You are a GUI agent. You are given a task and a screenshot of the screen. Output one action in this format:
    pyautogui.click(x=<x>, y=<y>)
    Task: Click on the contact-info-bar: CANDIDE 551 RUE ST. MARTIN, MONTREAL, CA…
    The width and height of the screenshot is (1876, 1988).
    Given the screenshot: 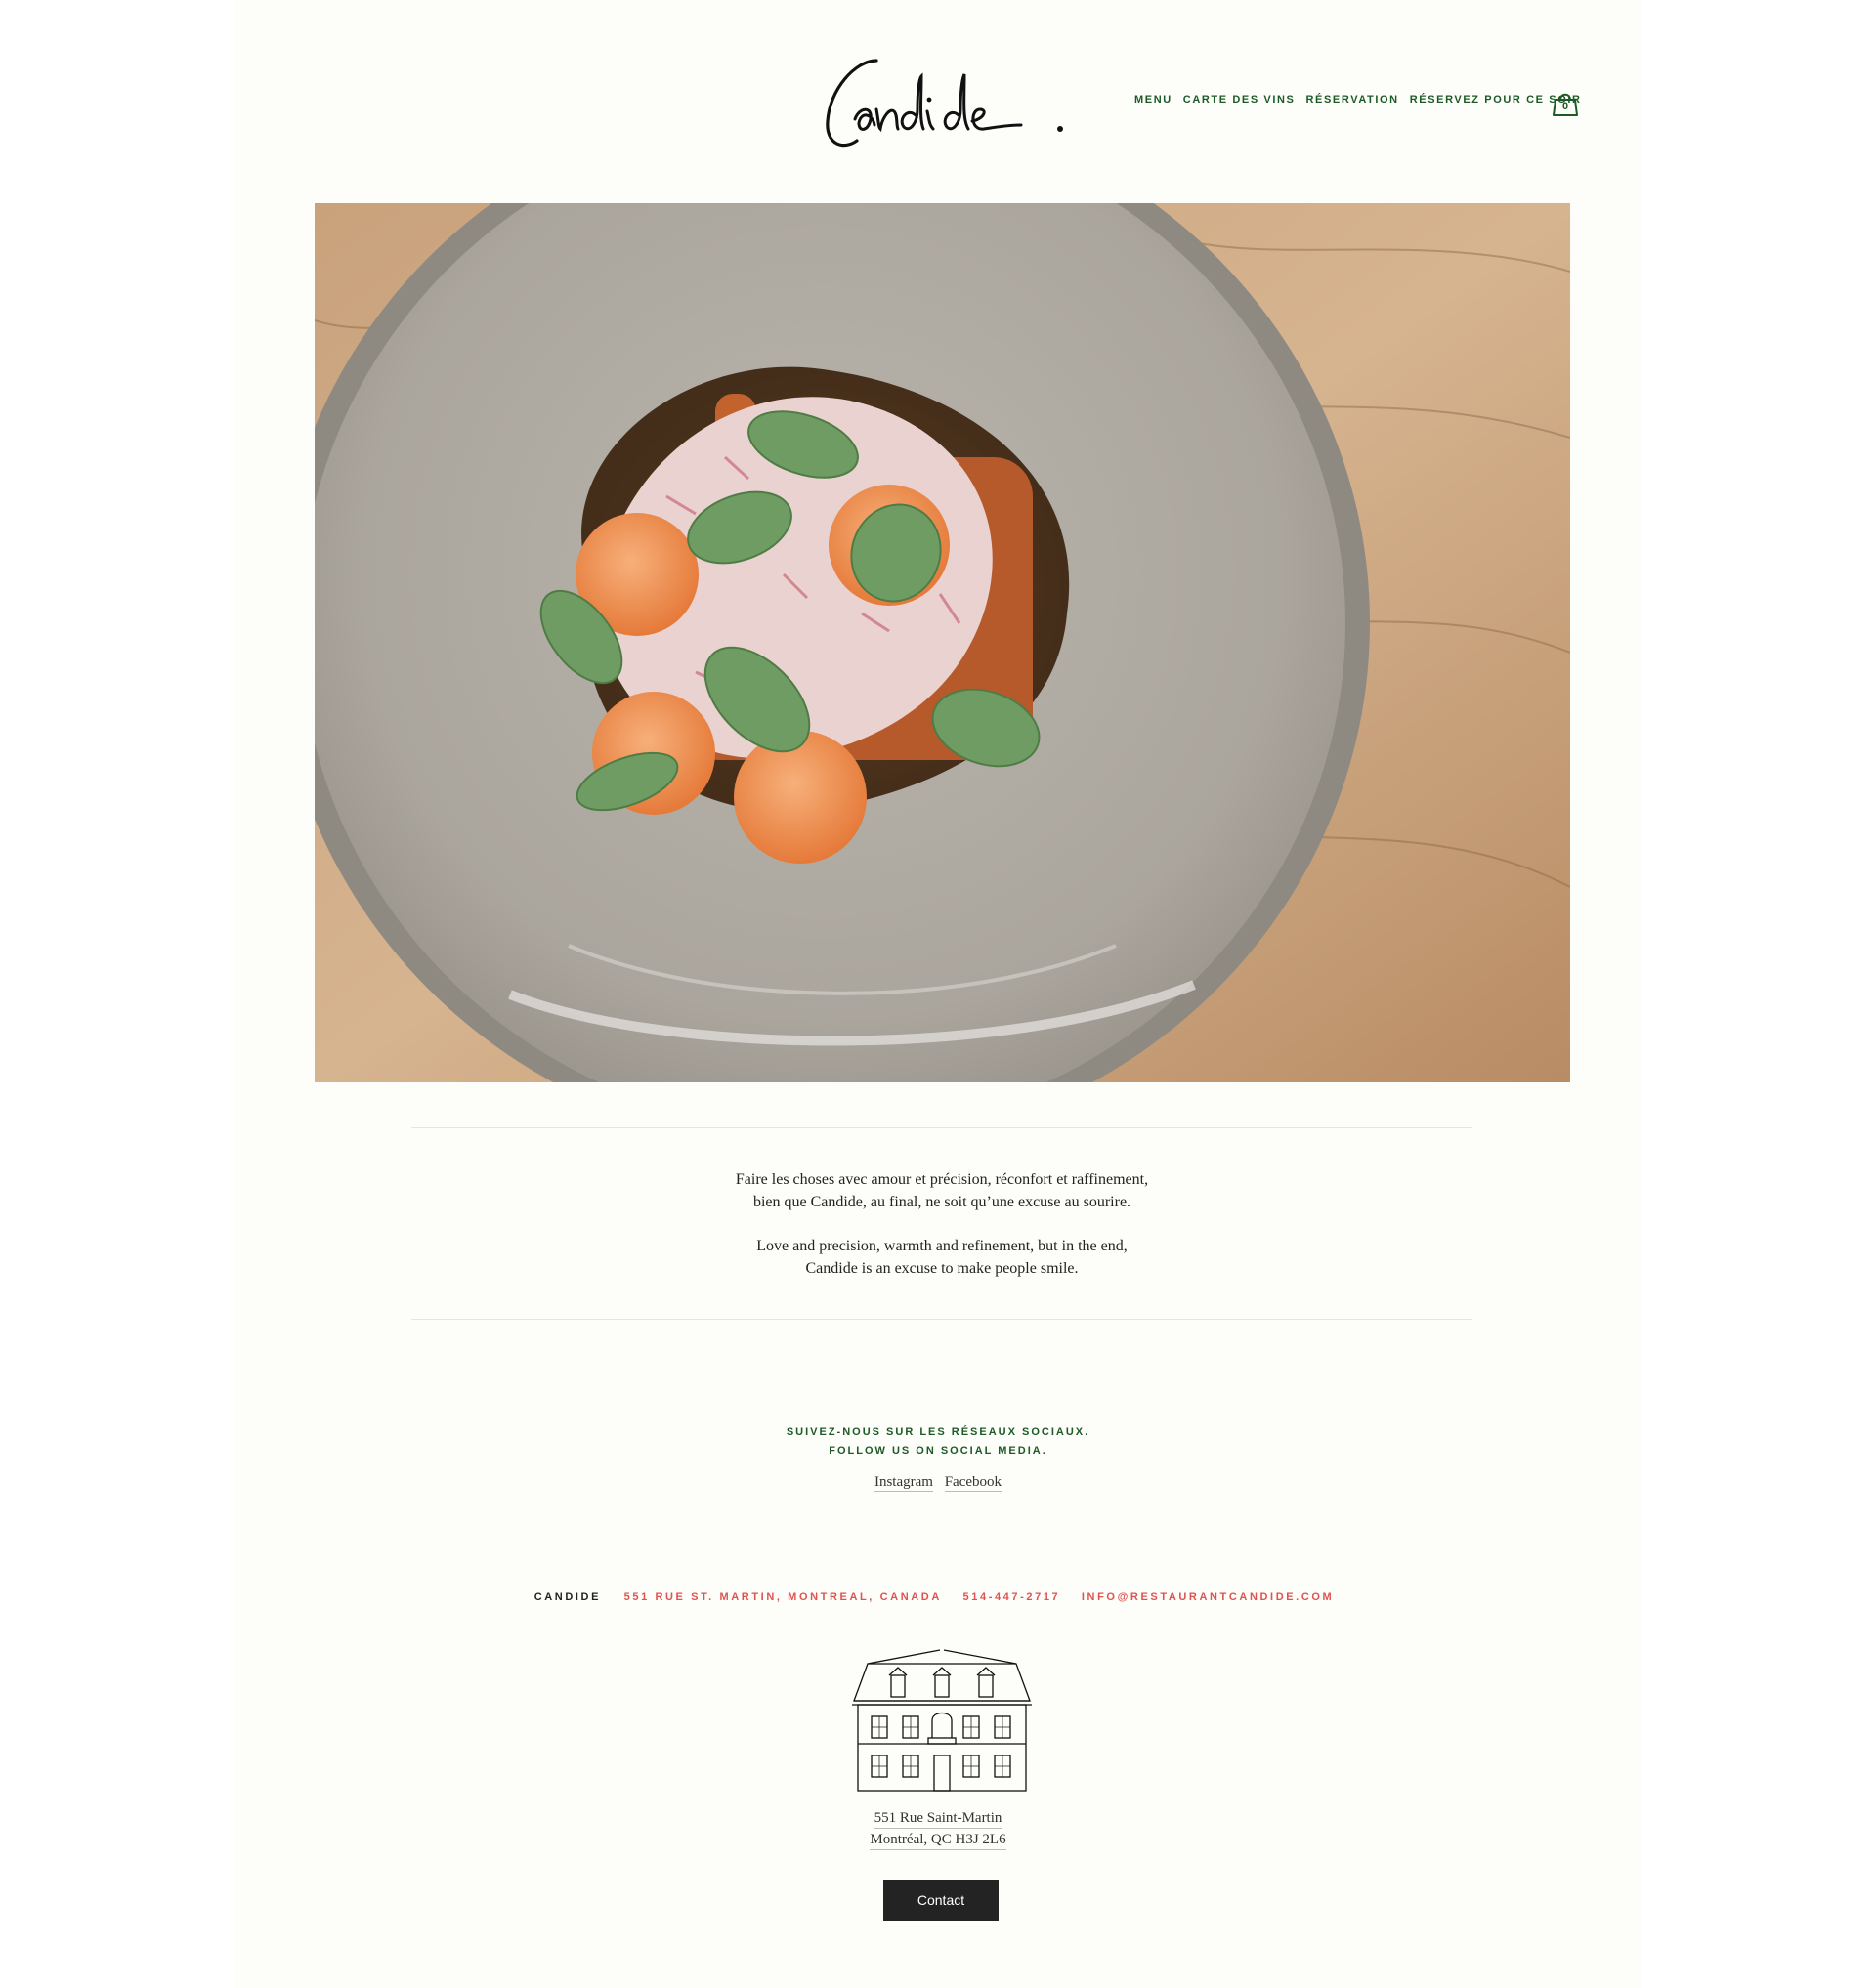 What is the action you would take?
    pyautogui.click(x=938, y=1597)
    